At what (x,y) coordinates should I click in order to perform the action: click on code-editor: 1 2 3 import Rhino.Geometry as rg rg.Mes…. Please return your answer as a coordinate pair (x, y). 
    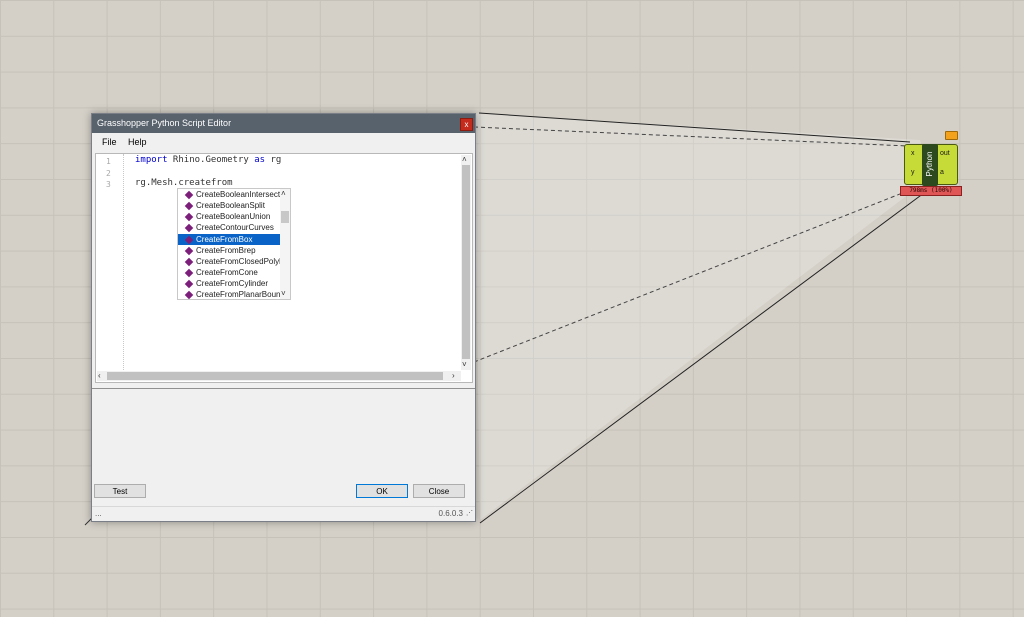
    Looking at the image, I should click on (284, 268).